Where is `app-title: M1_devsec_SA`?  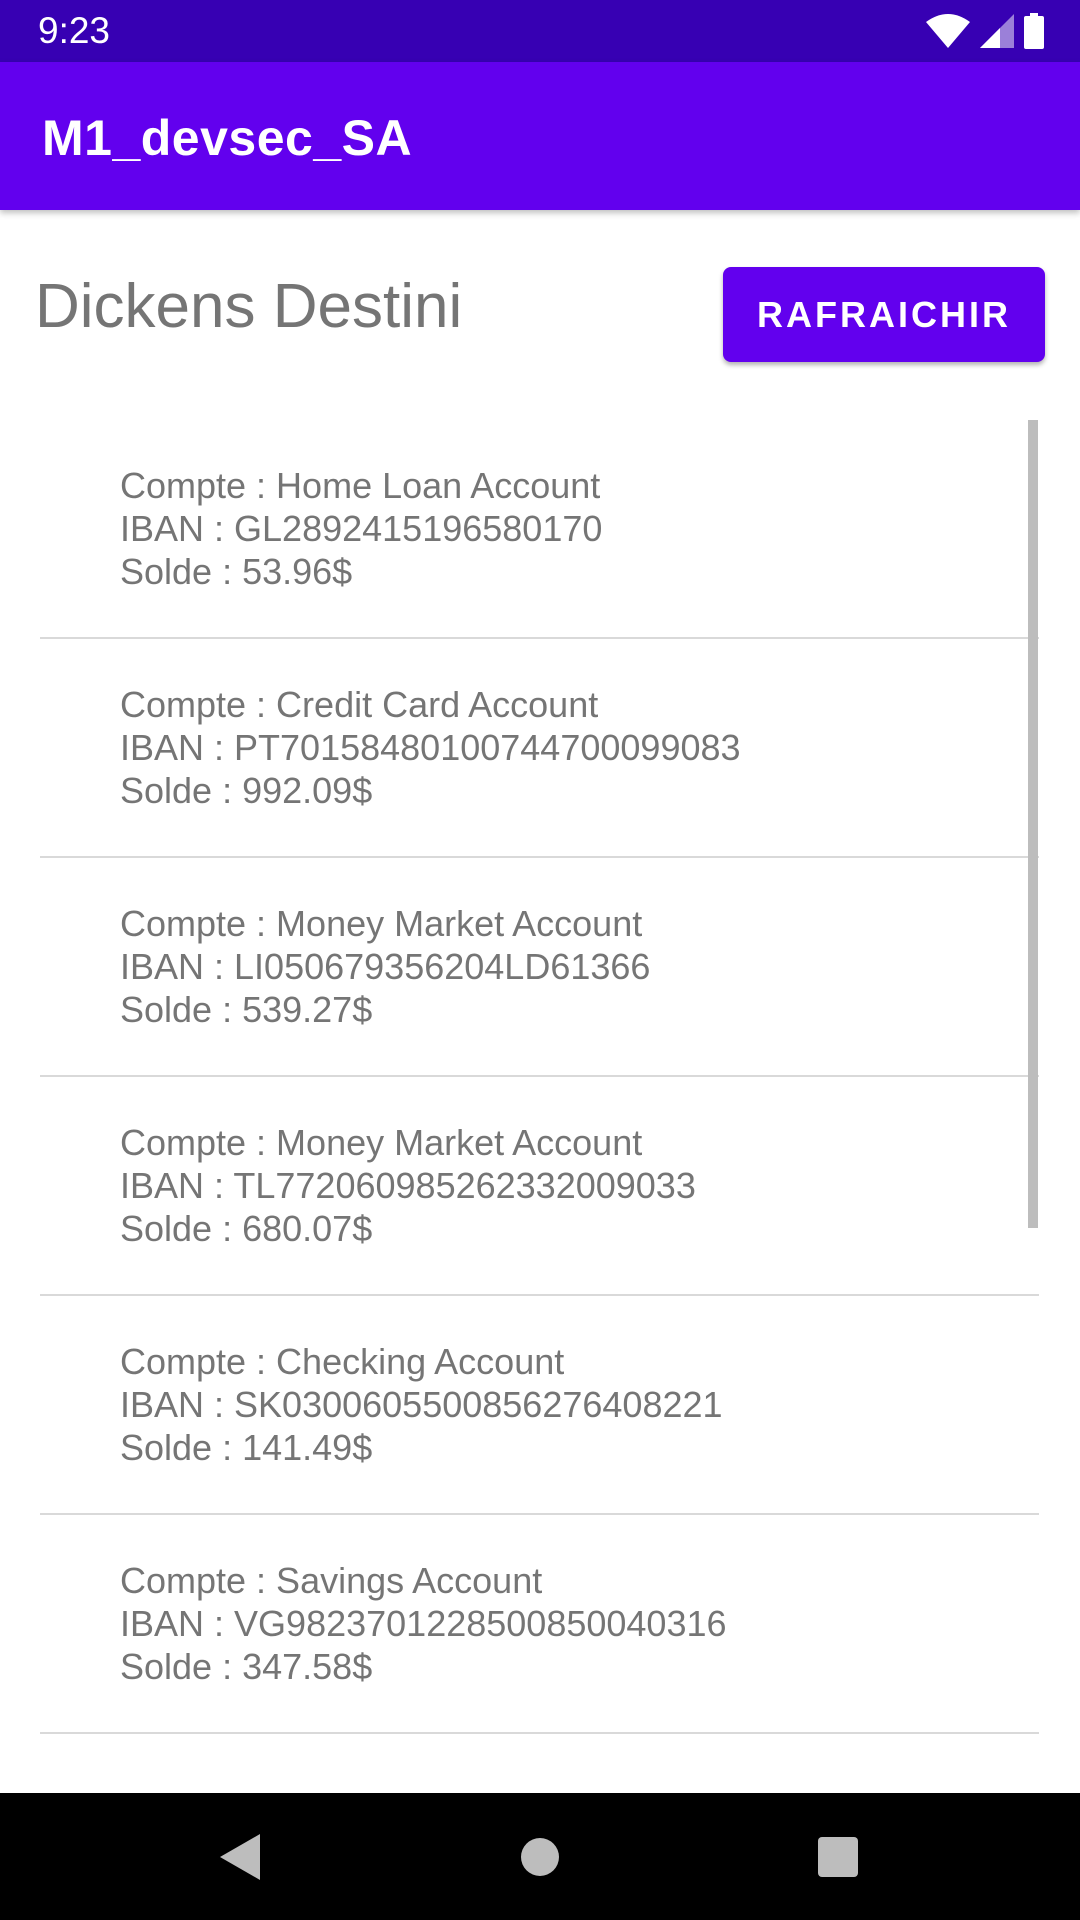
app-title: M1_devsec_SA is located at coordinates (227, 138).